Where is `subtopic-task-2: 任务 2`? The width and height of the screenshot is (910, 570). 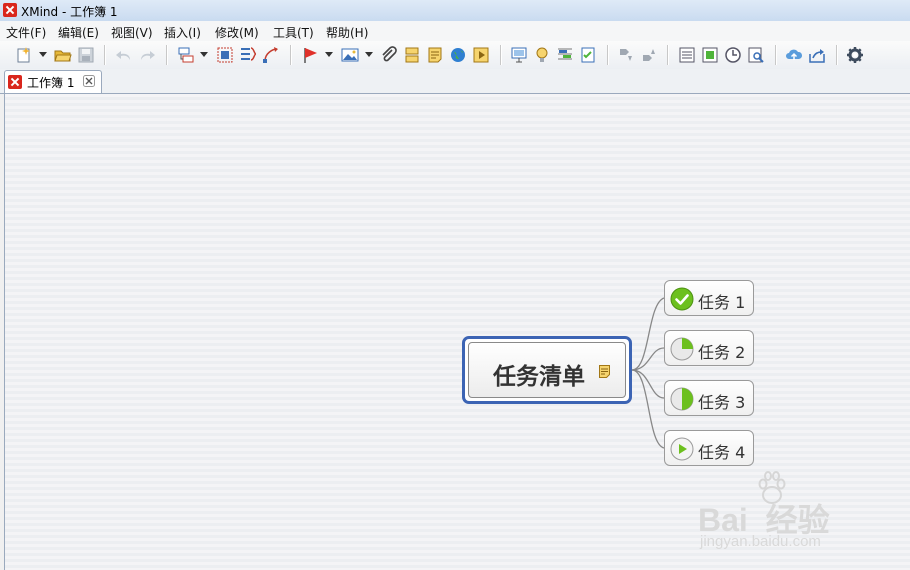
subtopic-task-2: 任务 2 is located at coordinates (709, 348).